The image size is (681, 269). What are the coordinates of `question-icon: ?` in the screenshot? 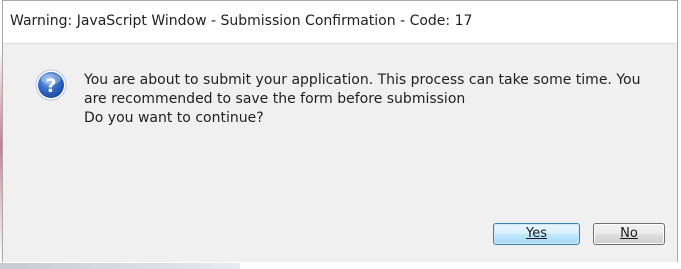 It's located at (51, 85).